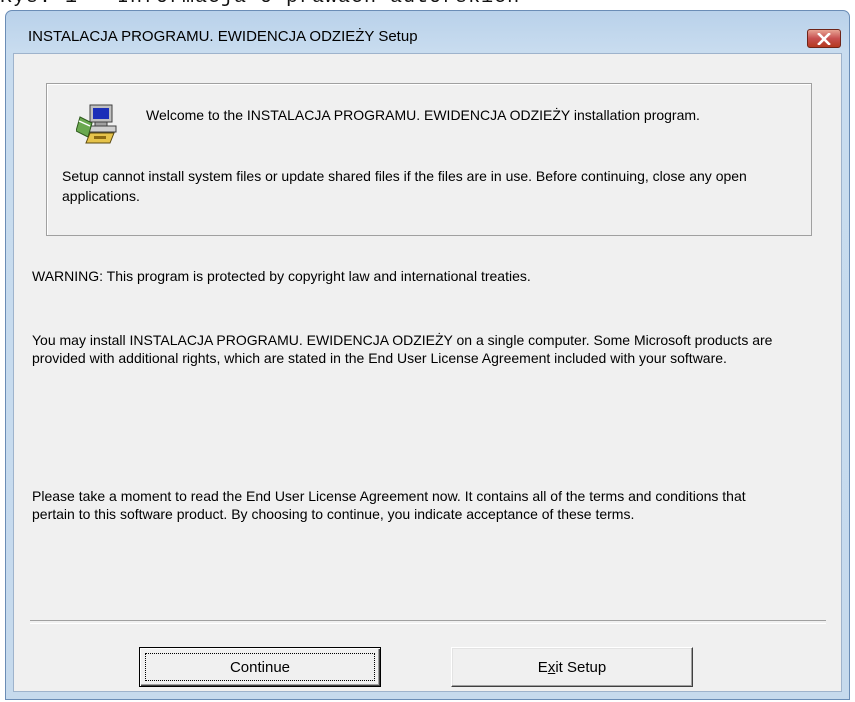 This screenshot has height=702, width=855. I want to click on exit-setup-label: Exit Setup, so click(572, 667).